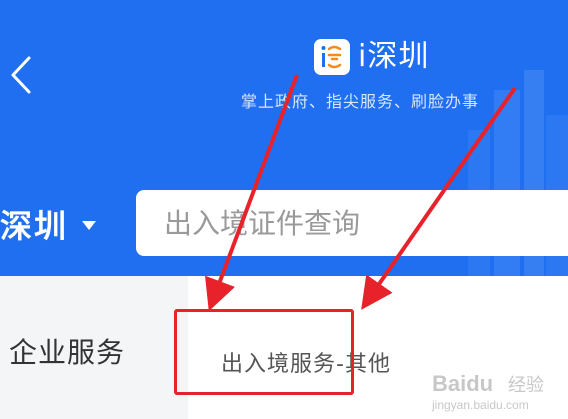 This screenshot has height=419, width=568. Describe the element at coordinates (89, 225) in the screenshot. I see `caret-down-icon` at that location.